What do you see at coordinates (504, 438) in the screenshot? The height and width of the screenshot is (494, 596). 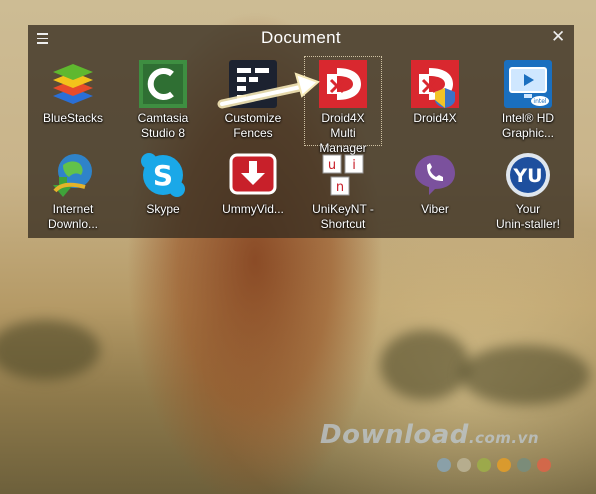 I see `watermark-suffix: .com.vn` at bounding box center [504, 438].